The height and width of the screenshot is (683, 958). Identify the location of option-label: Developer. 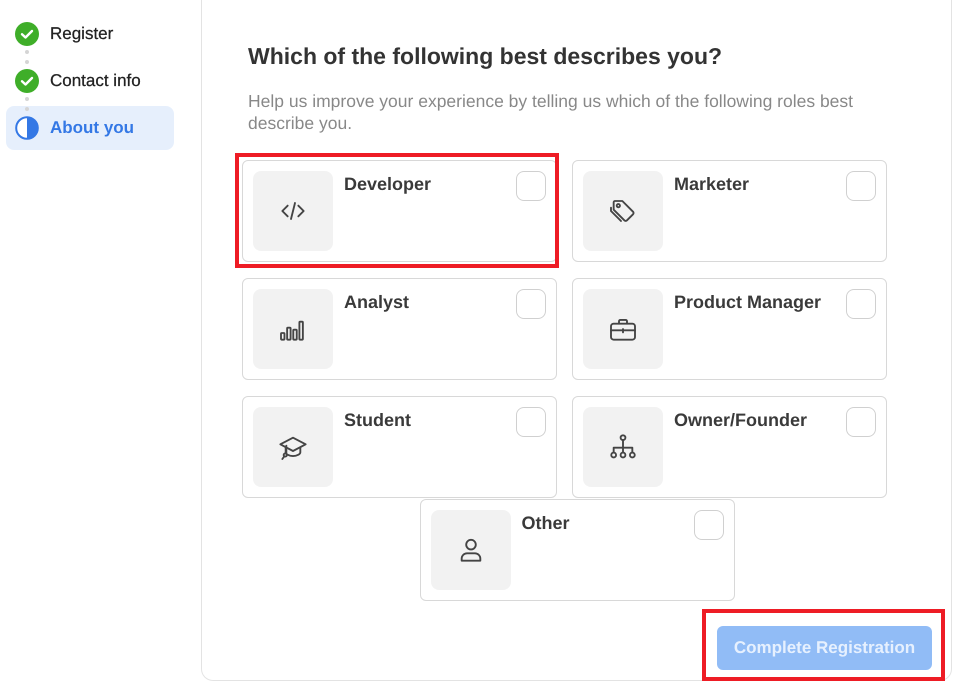
(388, 184).